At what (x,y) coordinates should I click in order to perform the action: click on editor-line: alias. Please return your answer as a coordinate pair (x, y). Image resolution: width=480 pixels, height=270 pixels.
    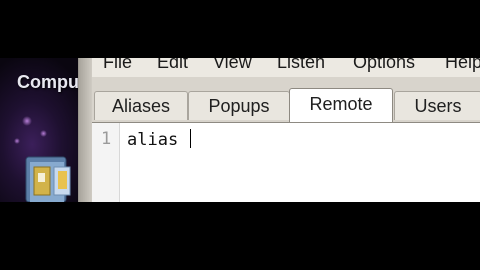
    Looking at the image, I should click on (159, 139).